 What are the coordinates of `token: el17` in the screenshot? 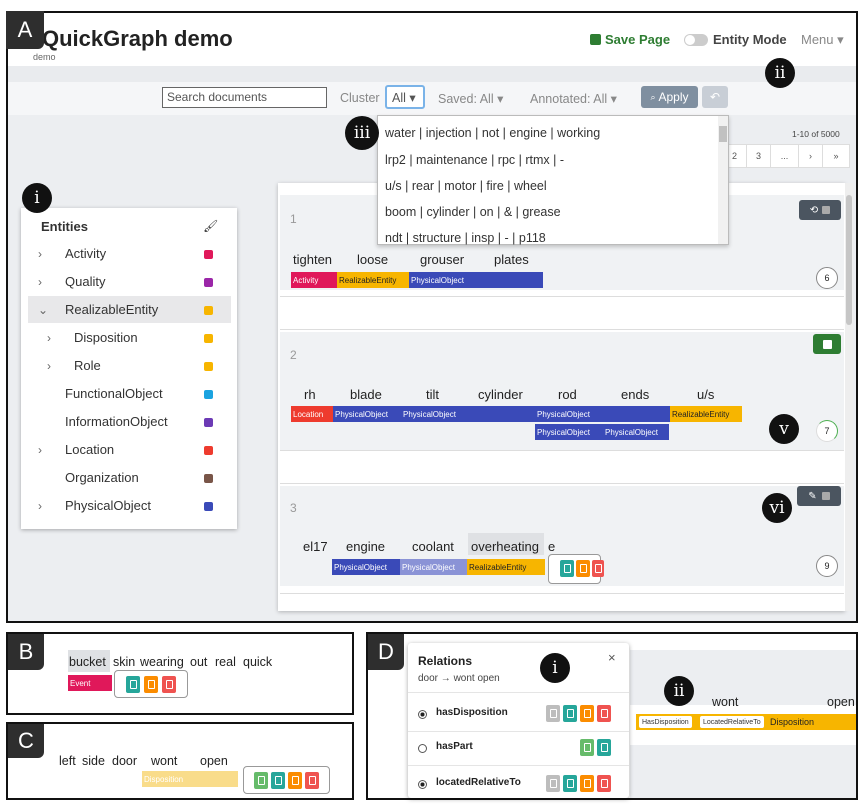 It's located at (315, 546).